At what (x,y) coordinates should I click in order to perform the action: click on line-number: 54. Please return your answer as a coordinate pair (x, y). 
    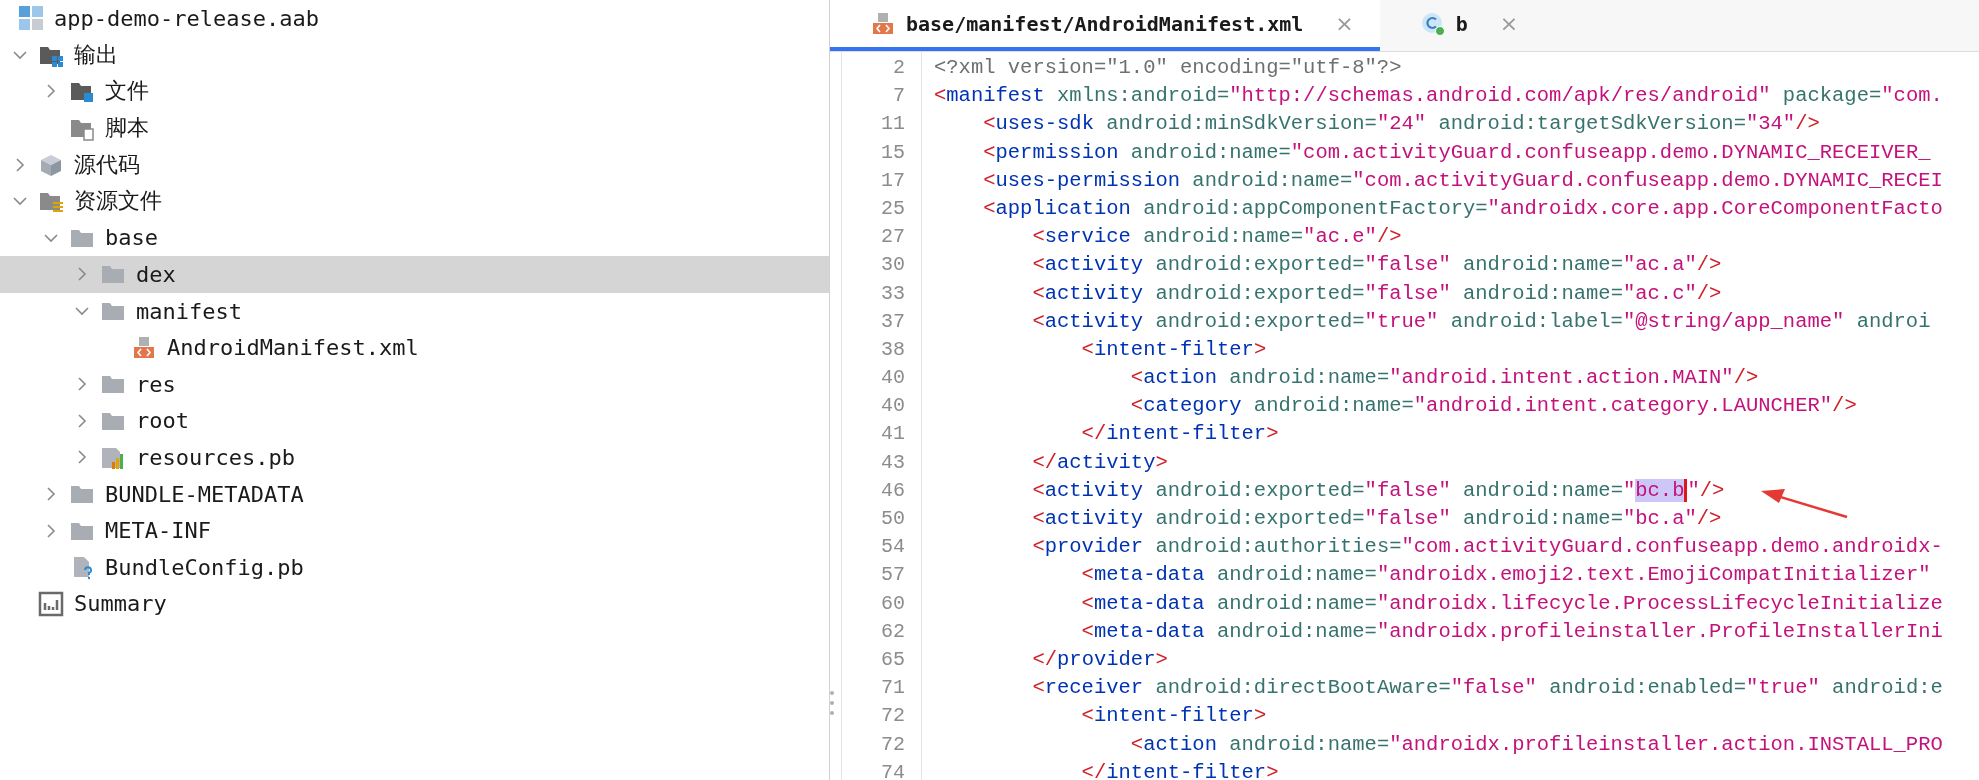
    Looking at the image, I should click on (893, 547).